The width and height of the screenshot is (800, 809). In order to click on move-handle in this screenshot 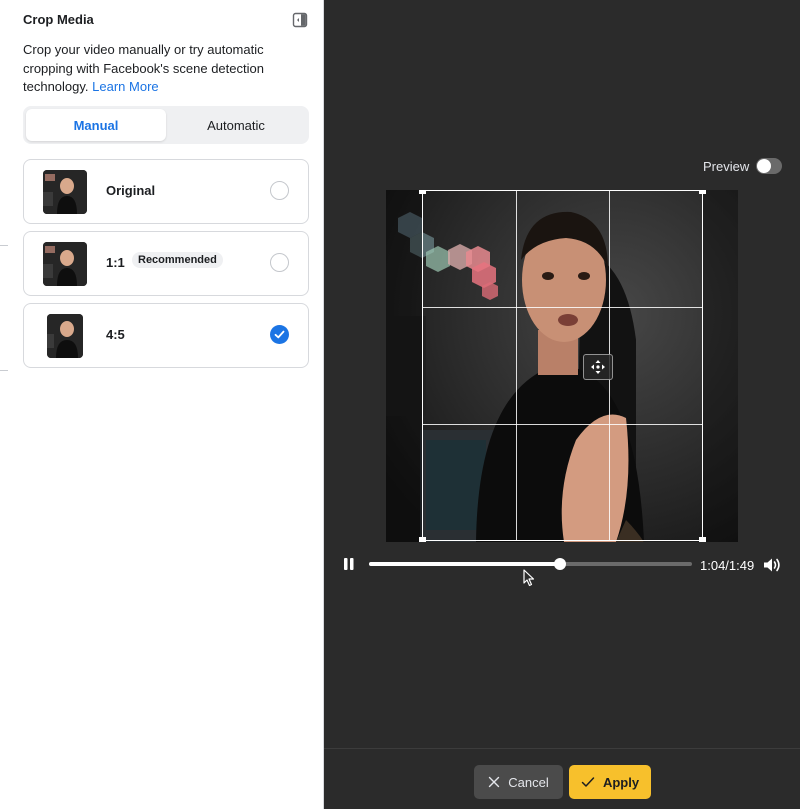, I will do `click(598, 367)`.